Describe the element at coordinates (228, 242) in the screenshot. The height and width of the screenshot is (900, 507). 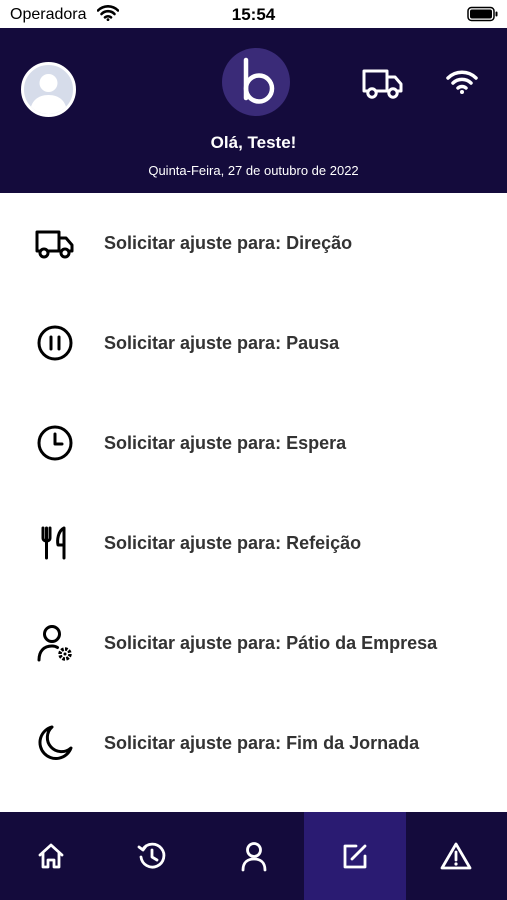
I see `list-item-label: Solicitar ajuste para: Direção` at that location.